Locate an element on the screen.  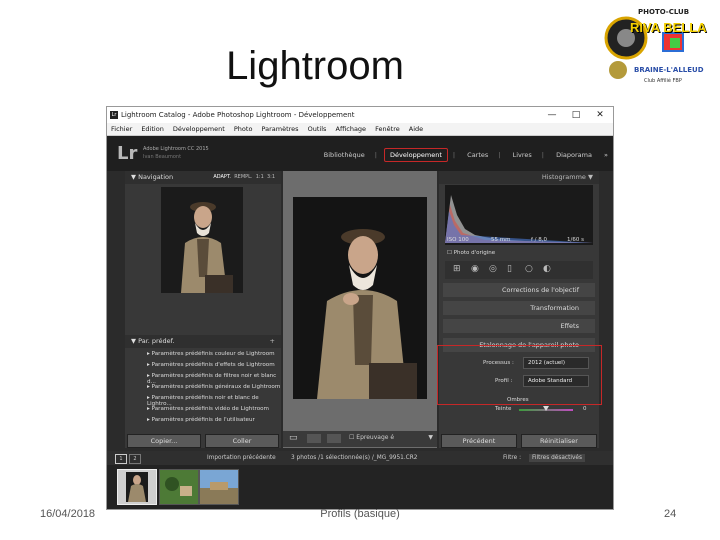
logo-line4: Club Affilié FBP is located at coordinates (663, 81).